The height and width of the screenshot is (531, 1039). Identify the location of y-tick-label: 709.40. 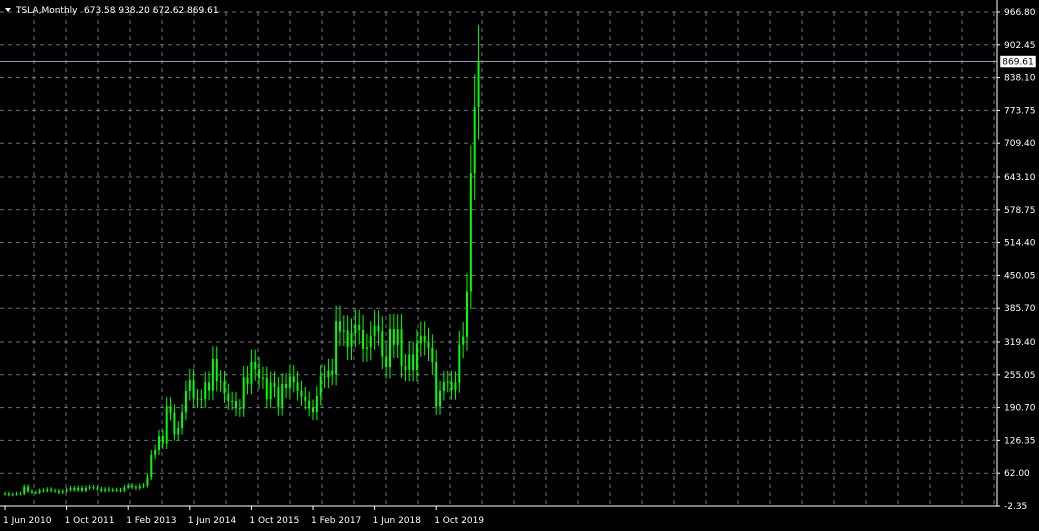
(1020, 144).